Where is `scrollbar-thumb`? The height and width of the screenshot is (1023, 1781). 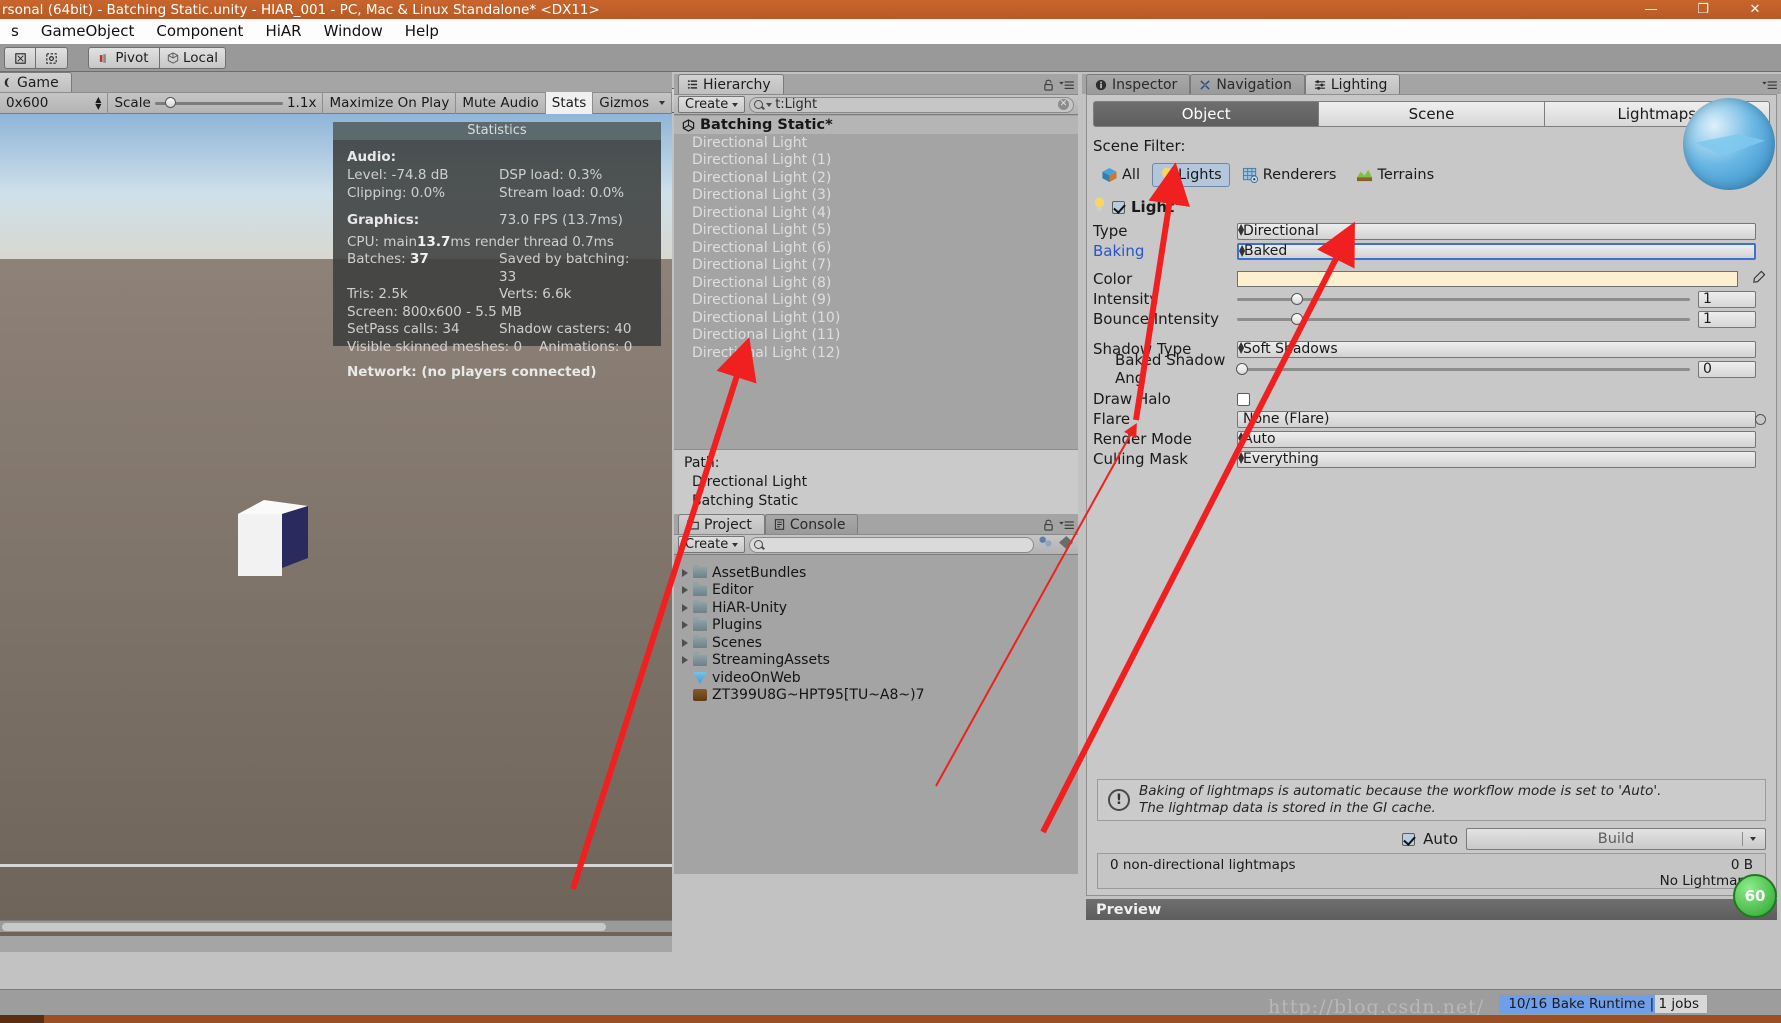 scrollbar-thumb is located at coordinates (304, 927).